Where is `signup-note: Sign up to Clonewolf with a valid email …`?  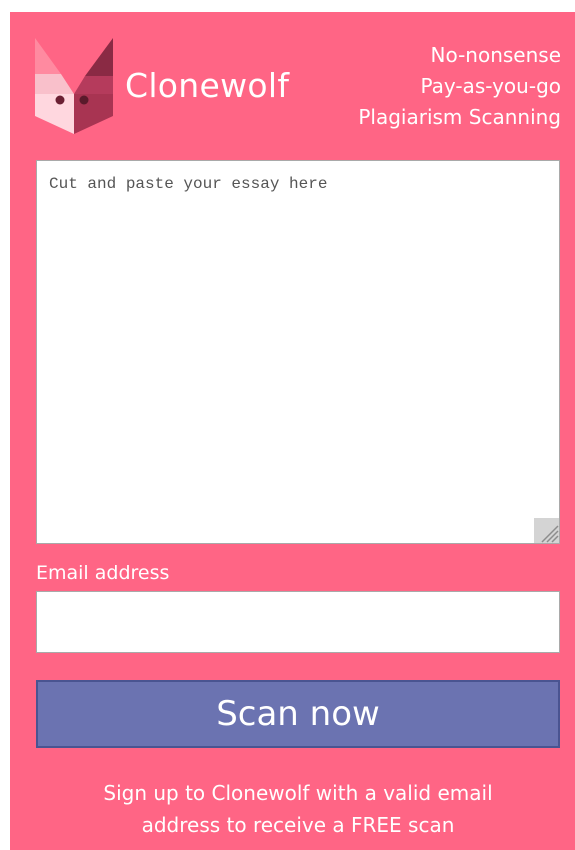
signup-note: Sign up to Clonewolf with a valid email … is located at coordinates (298, 809).